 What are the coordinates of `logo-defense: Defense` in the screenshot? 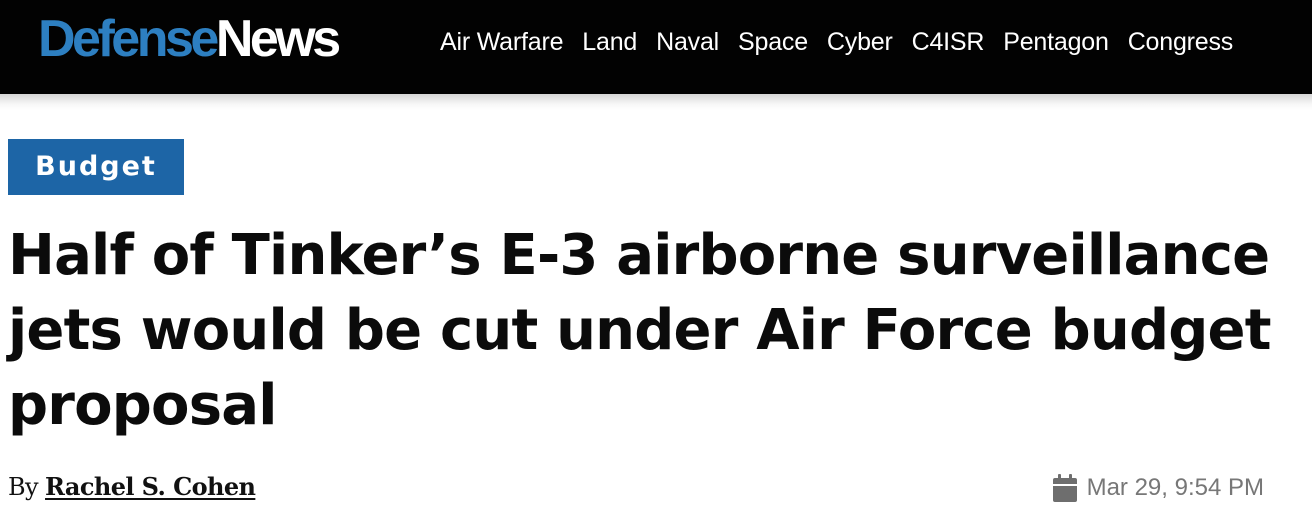 It's located at (128, 39).